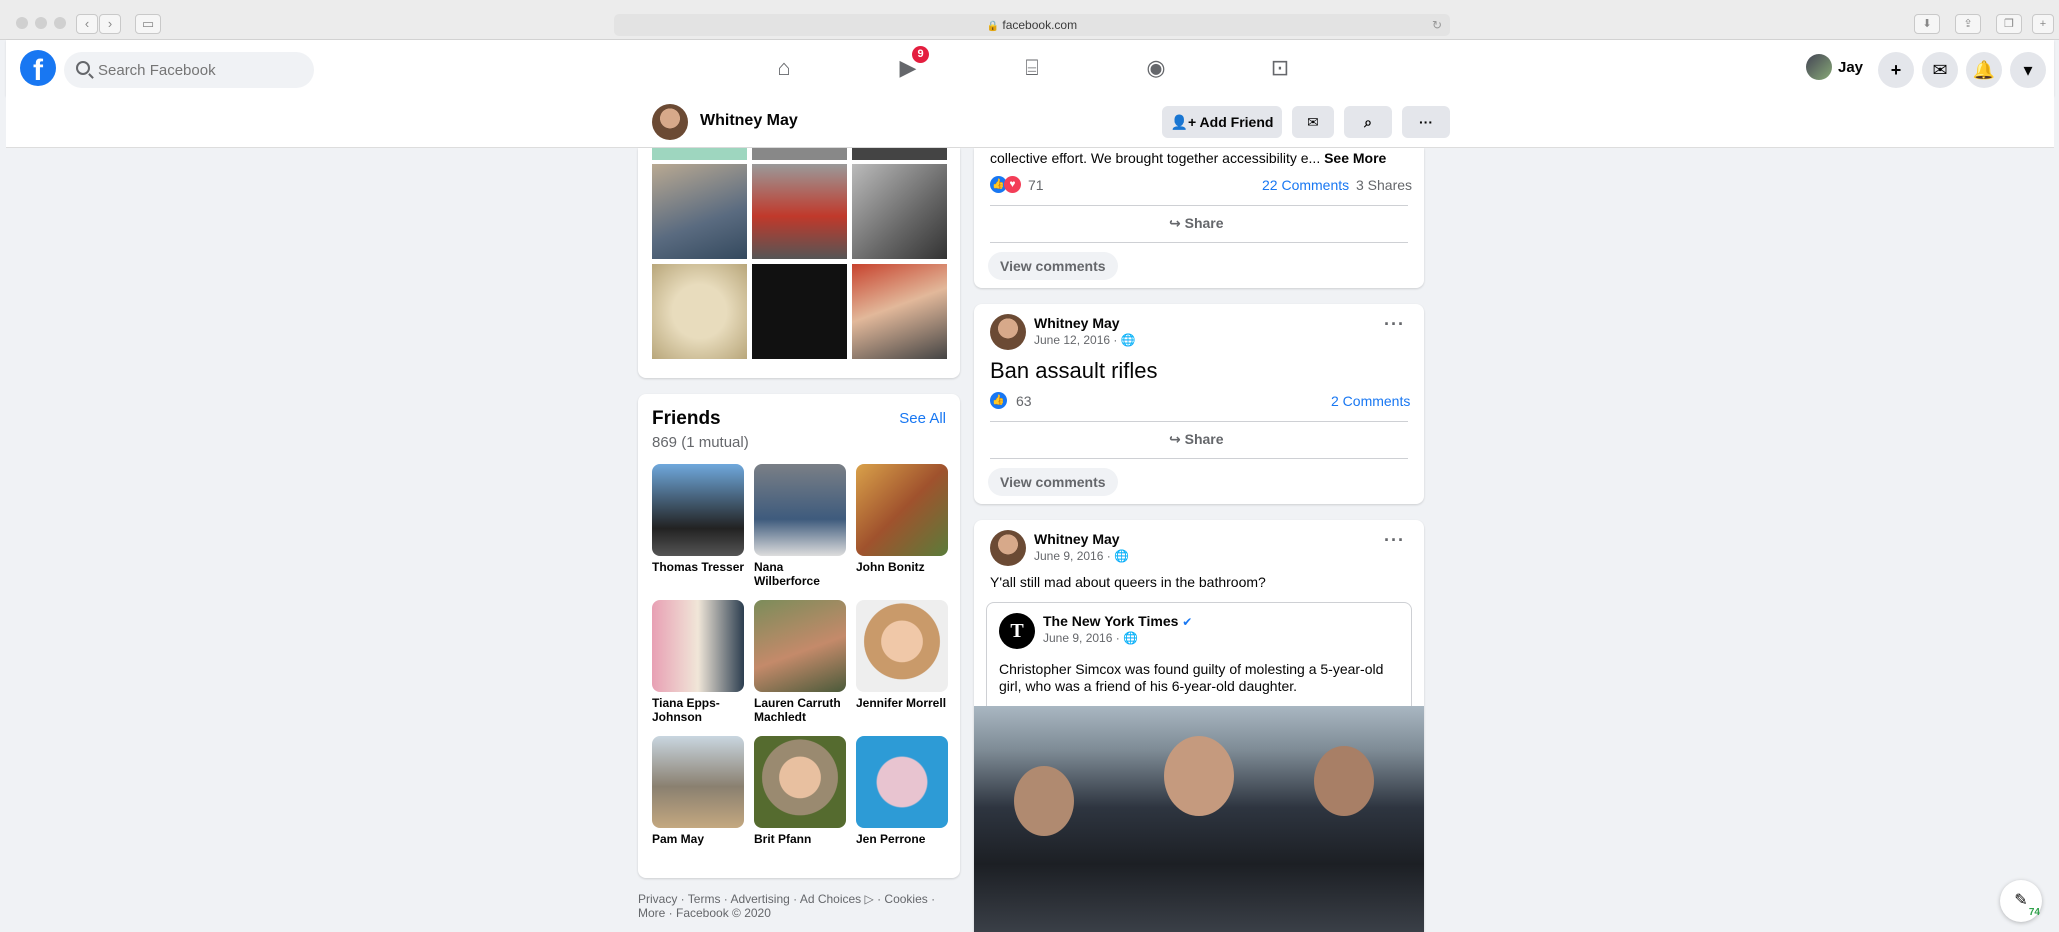 The image size is (2059, 932). I want to click on new-tab-icon: +, so click(2043, 24).